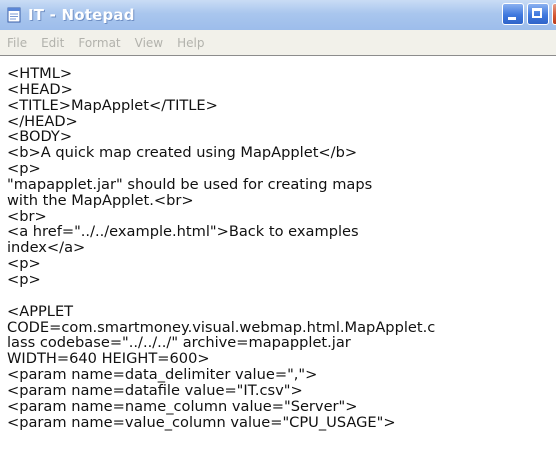 This screenshot has width=556, height=469. I want to click on editor-line: <TITLE>MapApplet</TITLE>, so click(112, 105).